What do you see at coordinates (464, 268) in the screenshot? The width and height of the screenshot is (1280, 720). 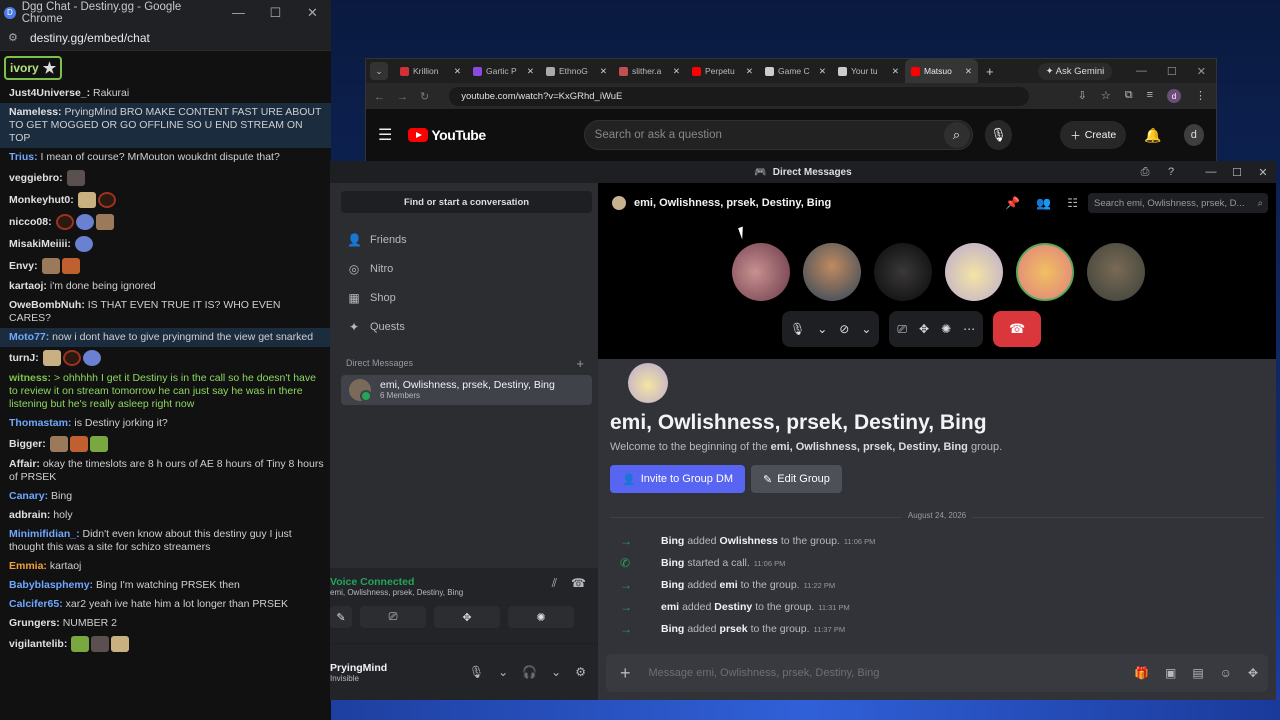 I see `nav-item-nitro: ◎ Nitro` at bounding box center [464, 268].